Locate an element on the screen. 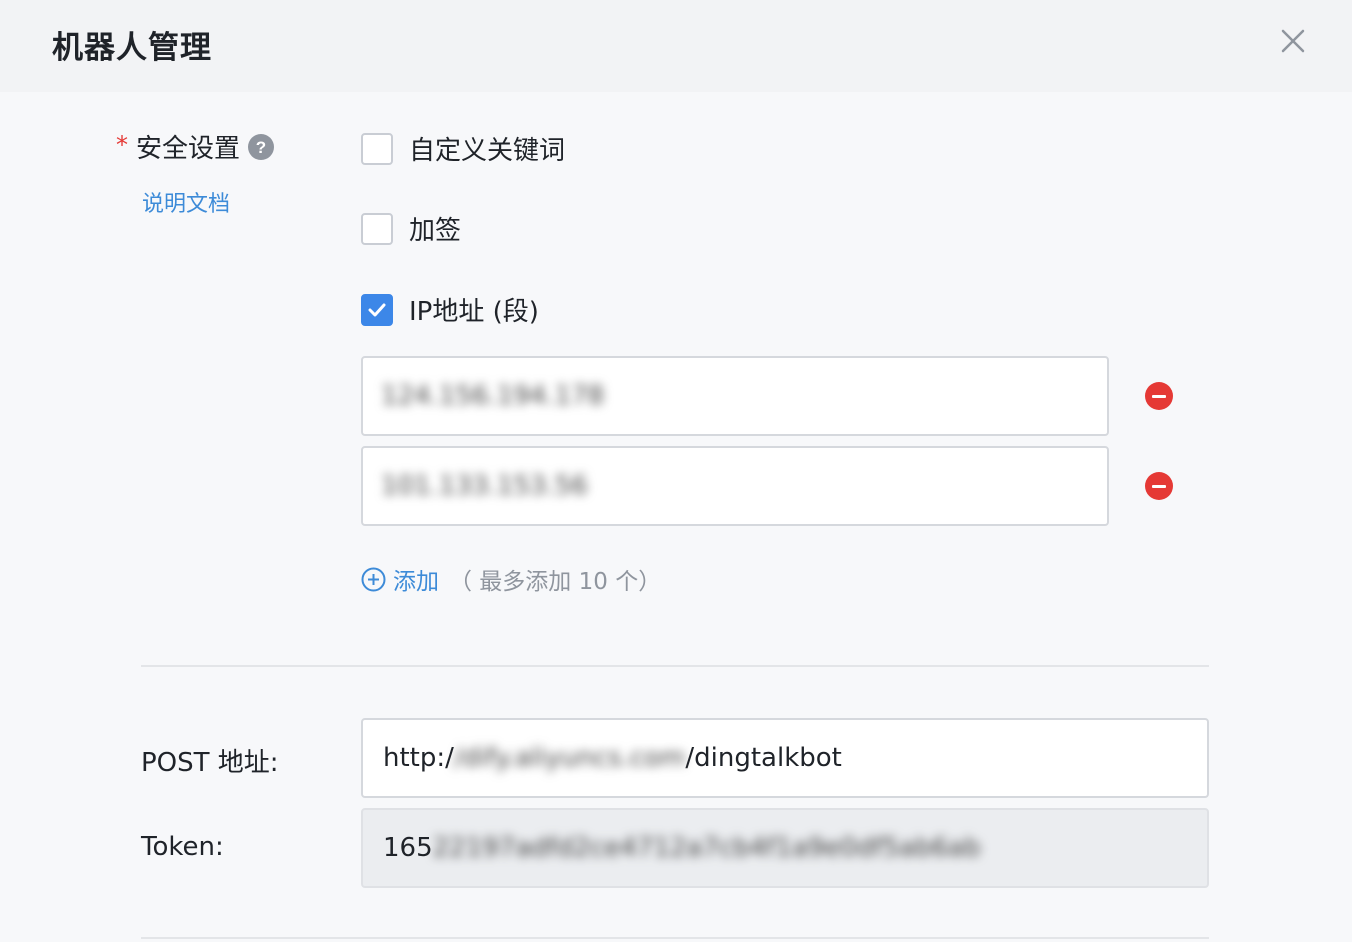 The height and width of the screenshot is (942, 1352). section-divider is located at coordinates (675, 666).